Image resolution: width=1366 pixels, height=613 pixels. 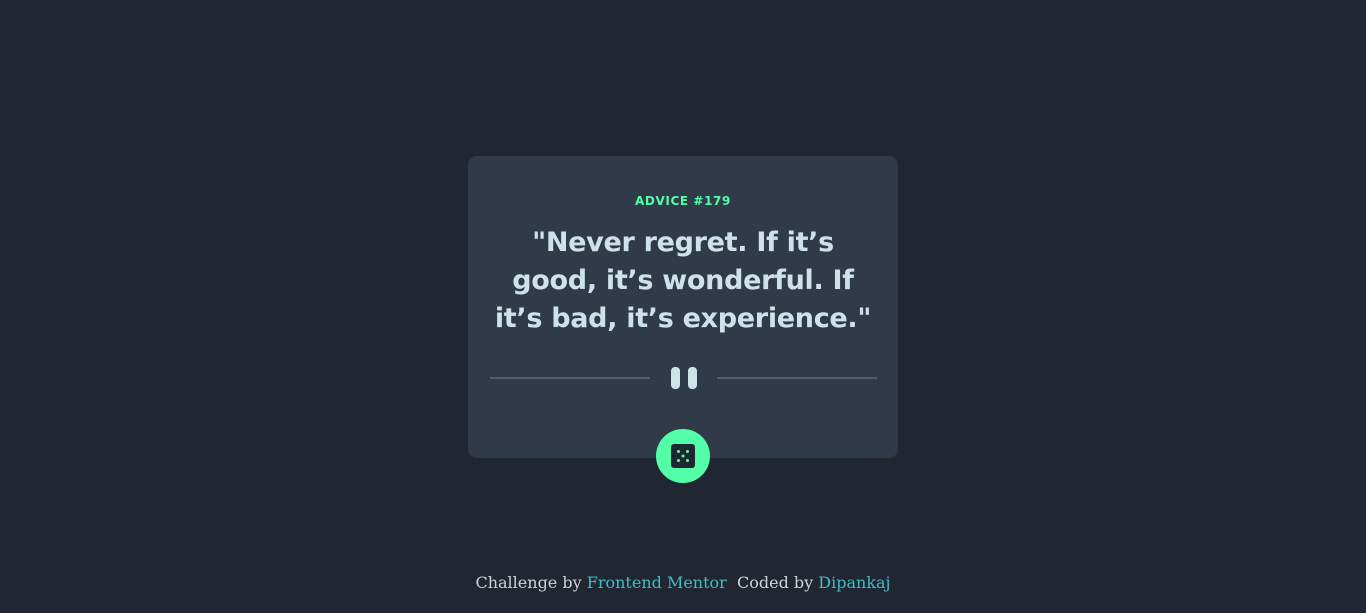 I want to click on divider-line-left, so click(x=570, y=378).